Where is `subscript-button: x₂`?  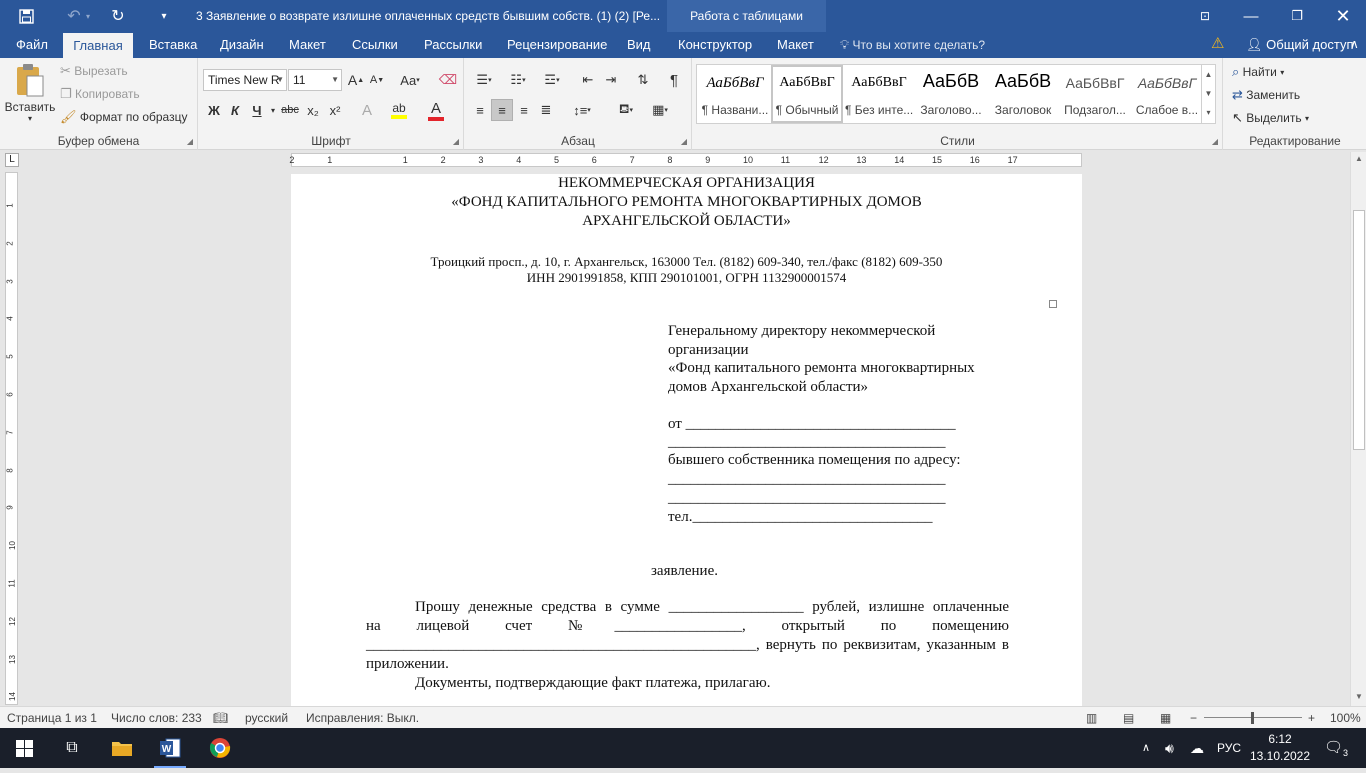 subscript-button: x₂ is located at coordinates (313, 110).